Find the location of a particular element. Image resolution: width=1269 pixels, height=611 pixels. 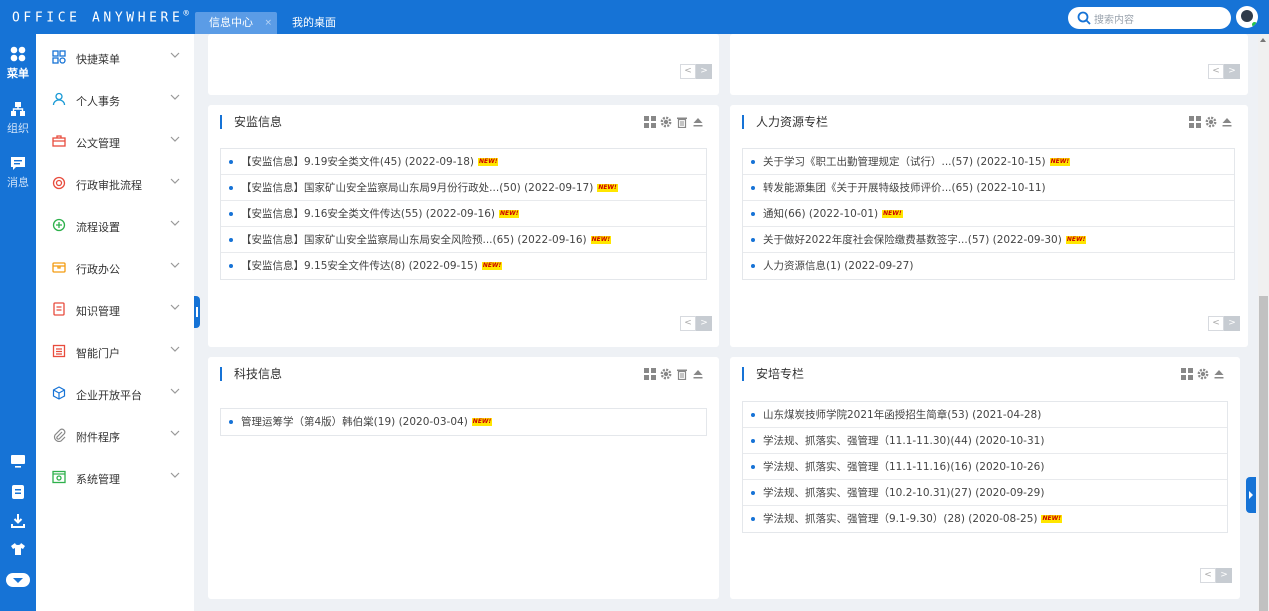

pager: < > is located at coordinates (1224, 71).